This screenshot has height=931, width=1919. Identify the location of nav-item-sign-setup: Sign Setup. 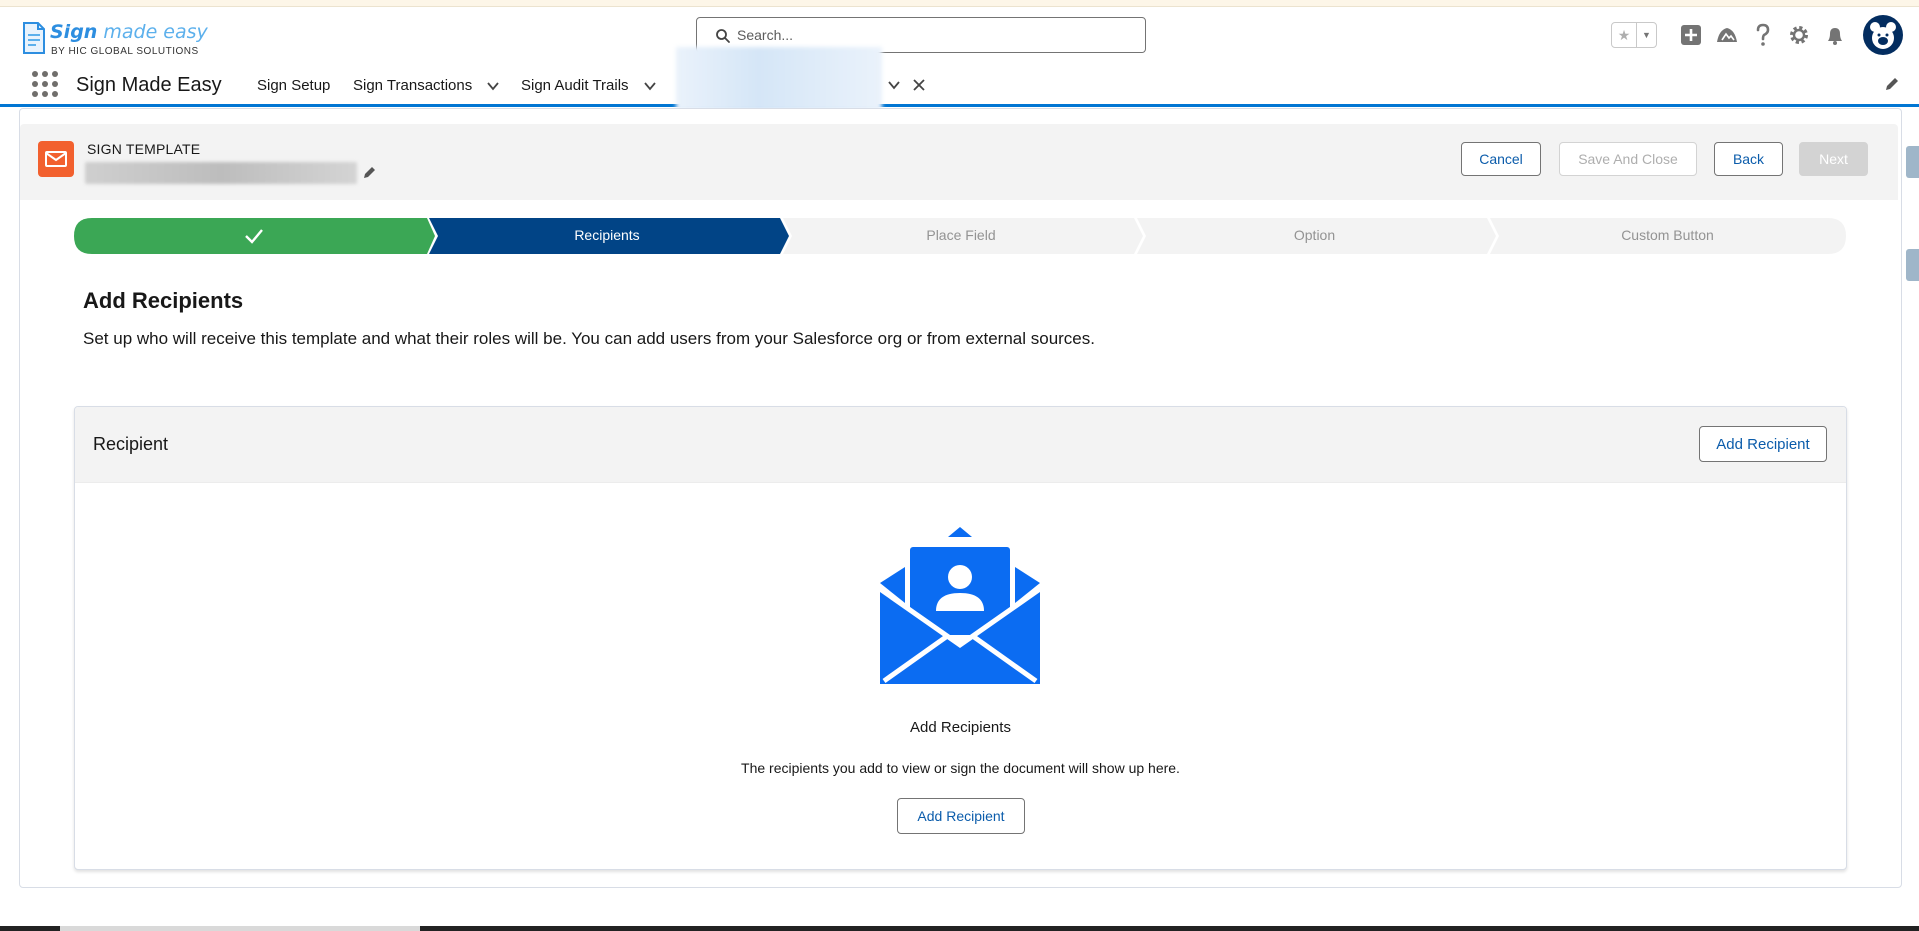
(293, 85).